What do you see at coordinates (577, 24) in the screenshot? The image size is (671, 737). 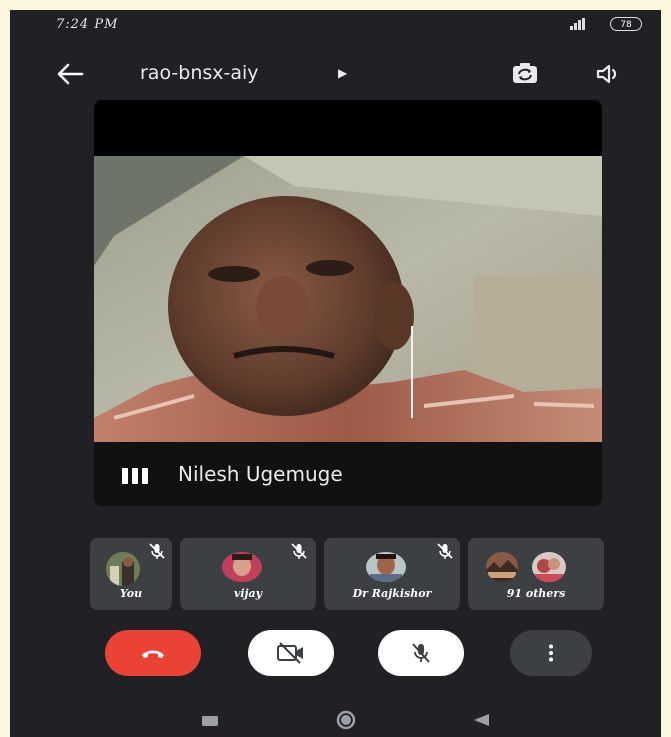 I see `signal-icon` at bounding box center [577, 24].